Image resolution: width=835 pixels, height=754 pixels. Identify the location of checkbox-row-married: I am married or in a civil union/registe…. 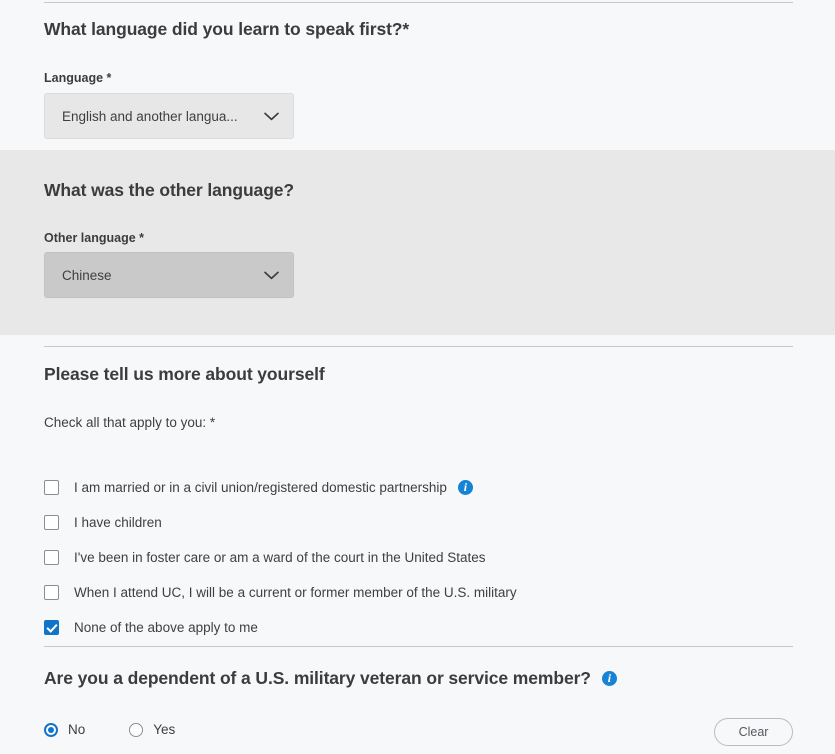
(414, 487).